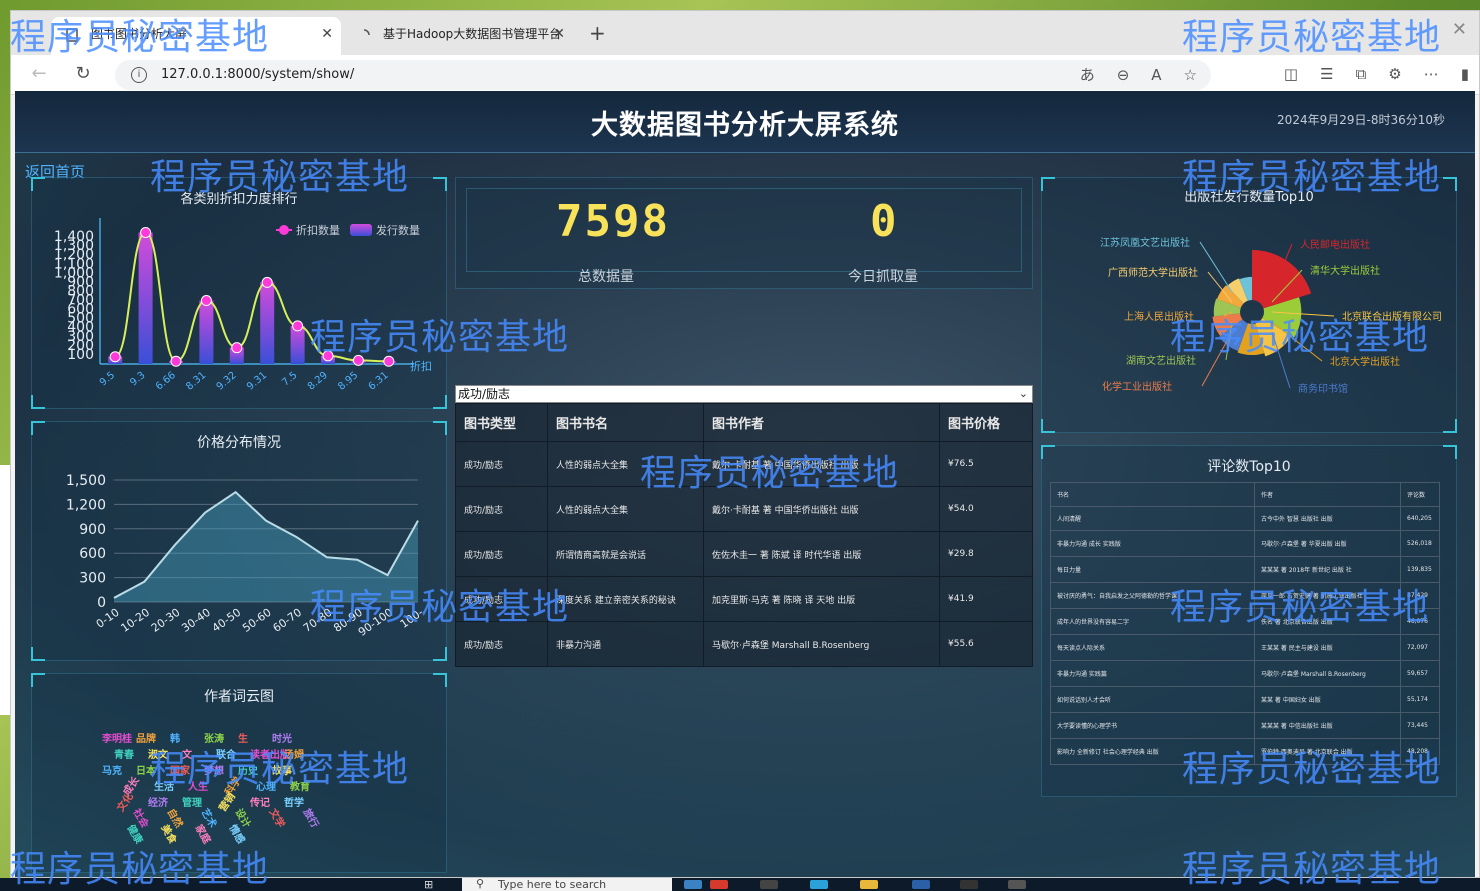 The image size is (1480, 891). Describe the element at coordinates (625, 554) in the screenshot. I see `table-cell: 所谓情商高就是会说话` at that location.